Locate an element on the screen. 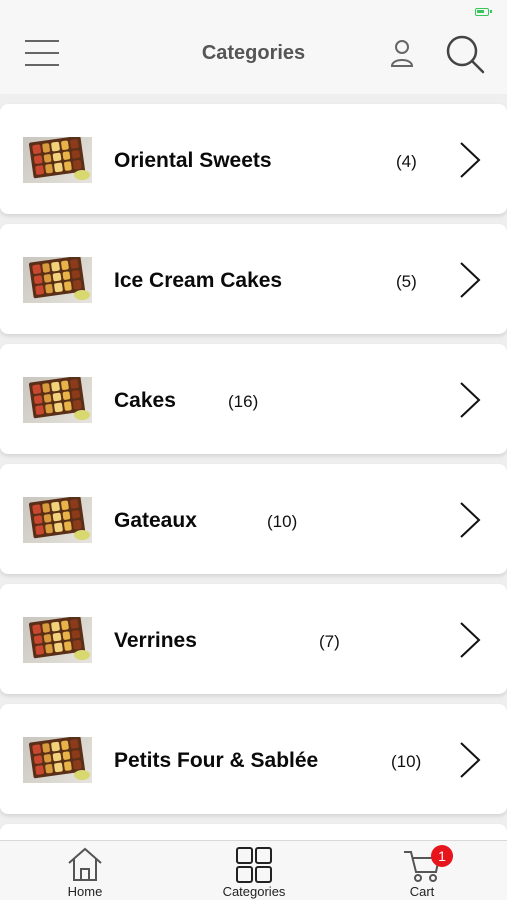 Image resolution: width=507 pixels, height=900 pixels. category-name: Verrines is located at coordinates (155, 640).